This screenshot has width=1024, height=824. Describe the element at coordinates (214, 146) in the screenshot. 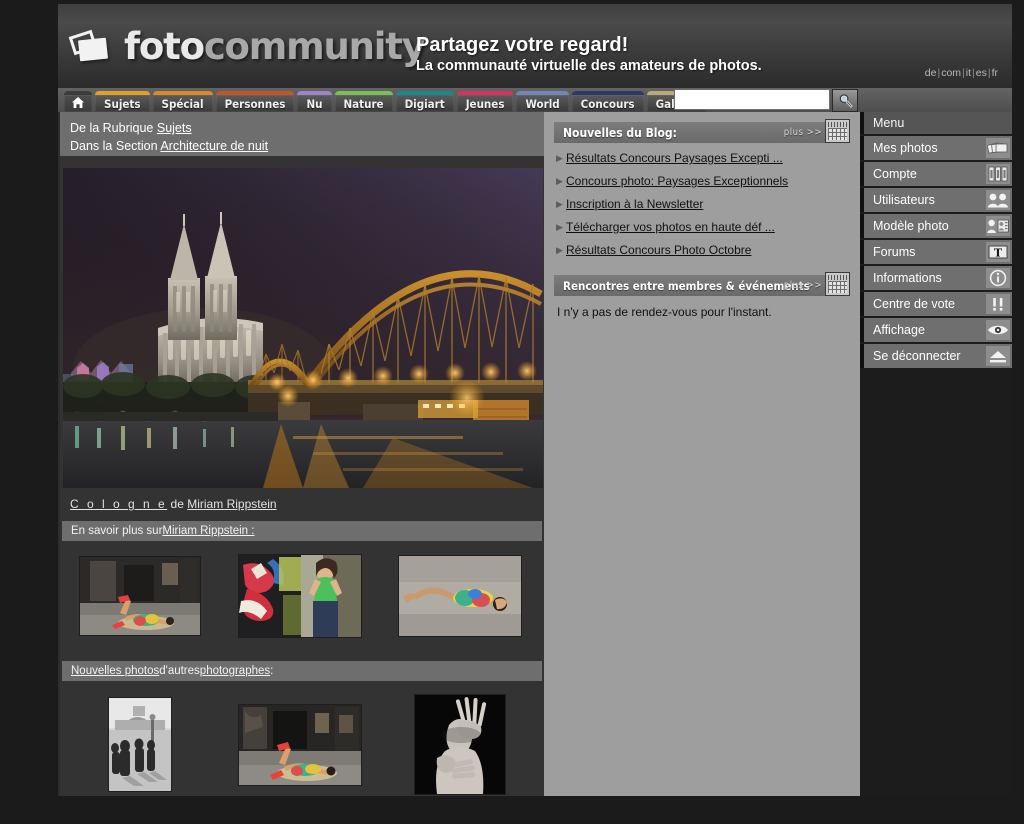

I see `breadcrumb-link-section: Architecture de nuit` at that location.